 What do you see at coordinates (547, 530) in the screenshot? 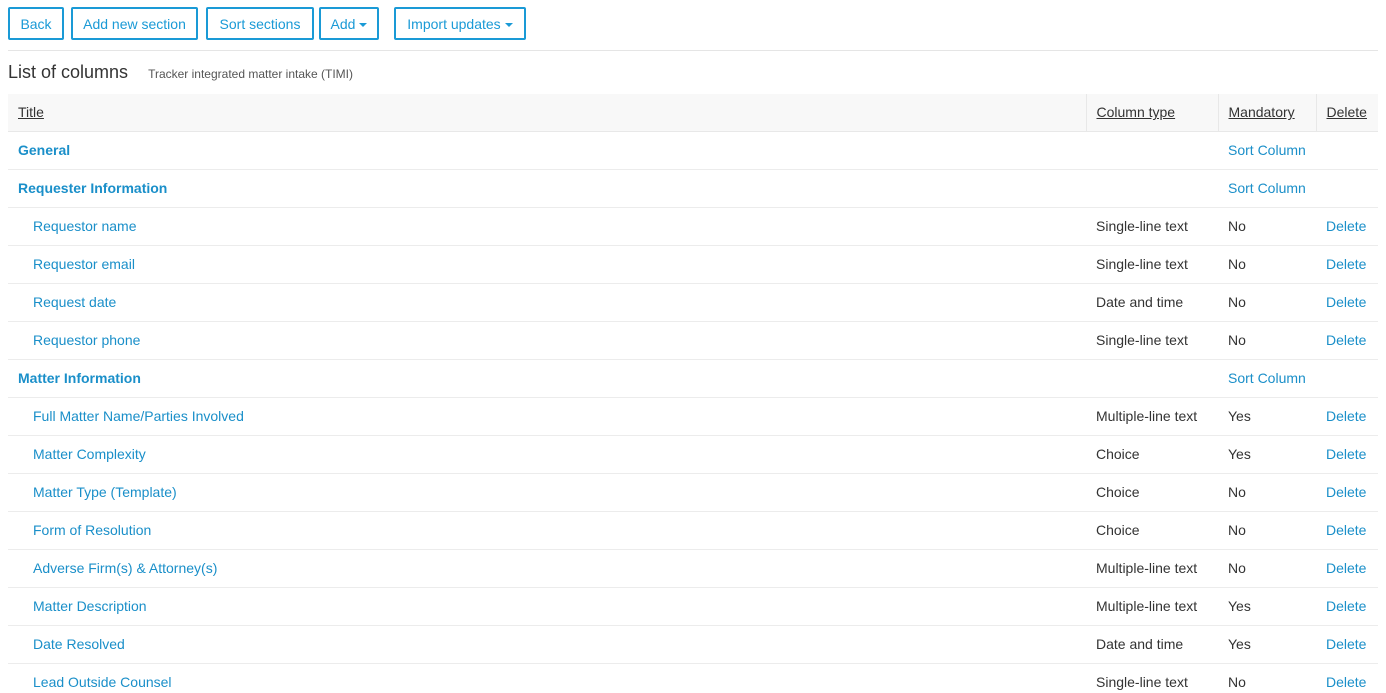
I see `title-cell: Form of Resolution` at bounding box center [547, 530].